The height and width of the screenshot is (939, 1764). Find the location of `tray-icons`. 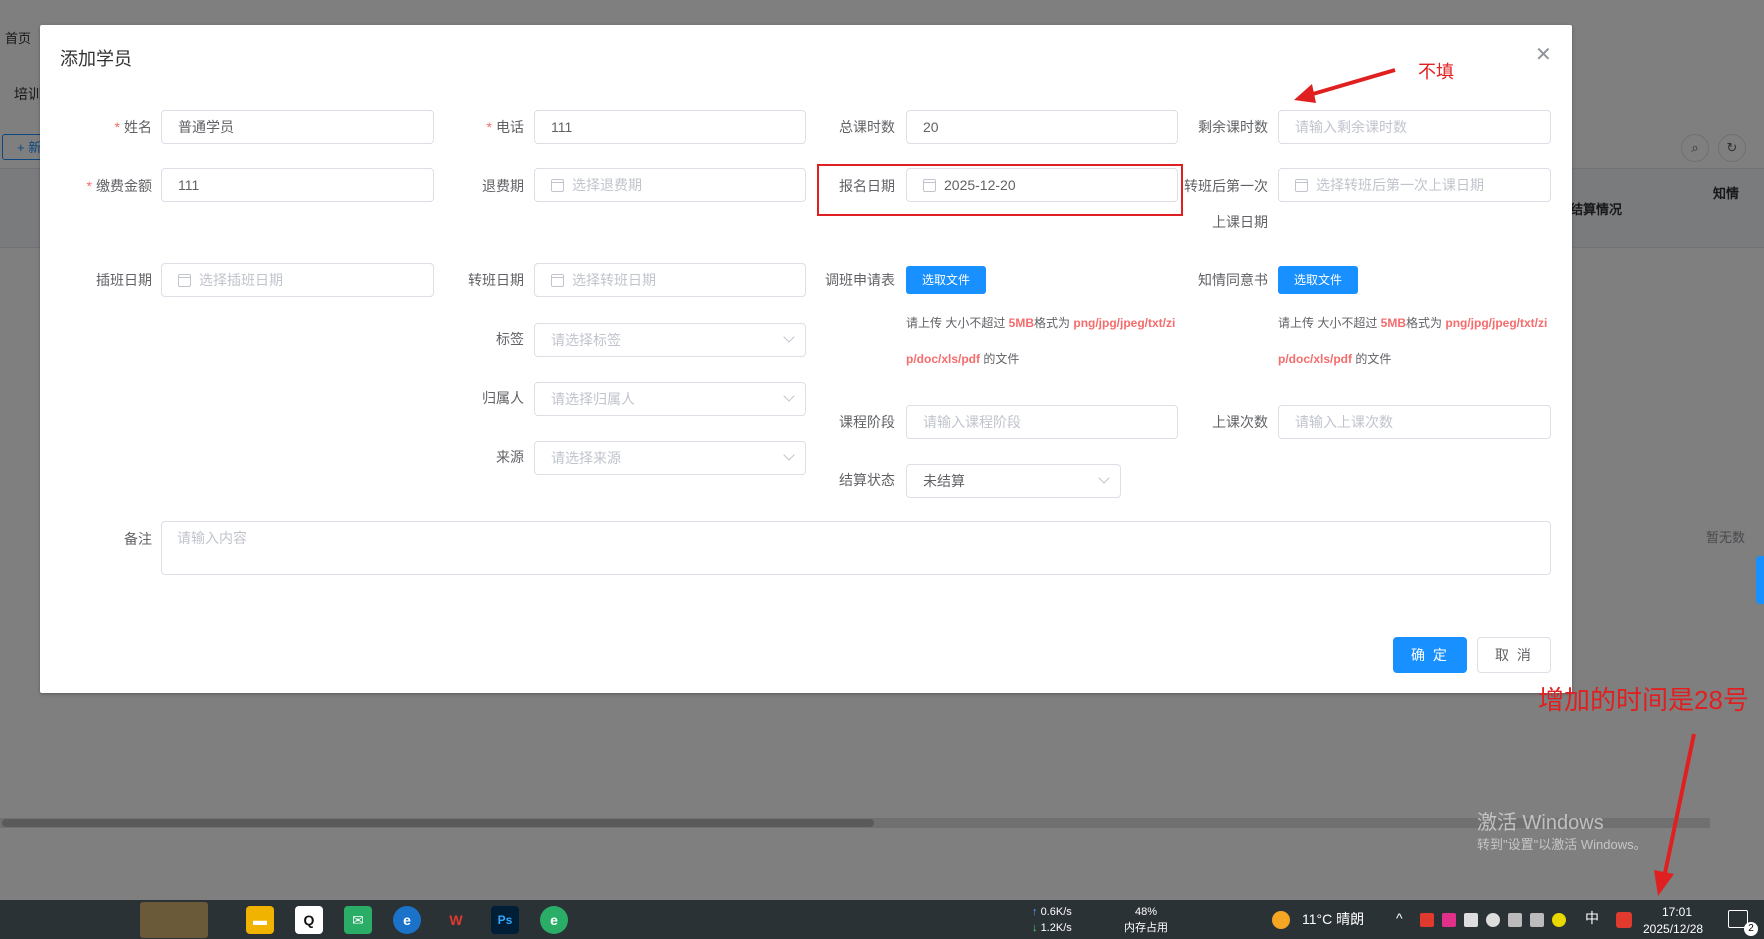

tray-icons is located at coordinates (1495, 921).